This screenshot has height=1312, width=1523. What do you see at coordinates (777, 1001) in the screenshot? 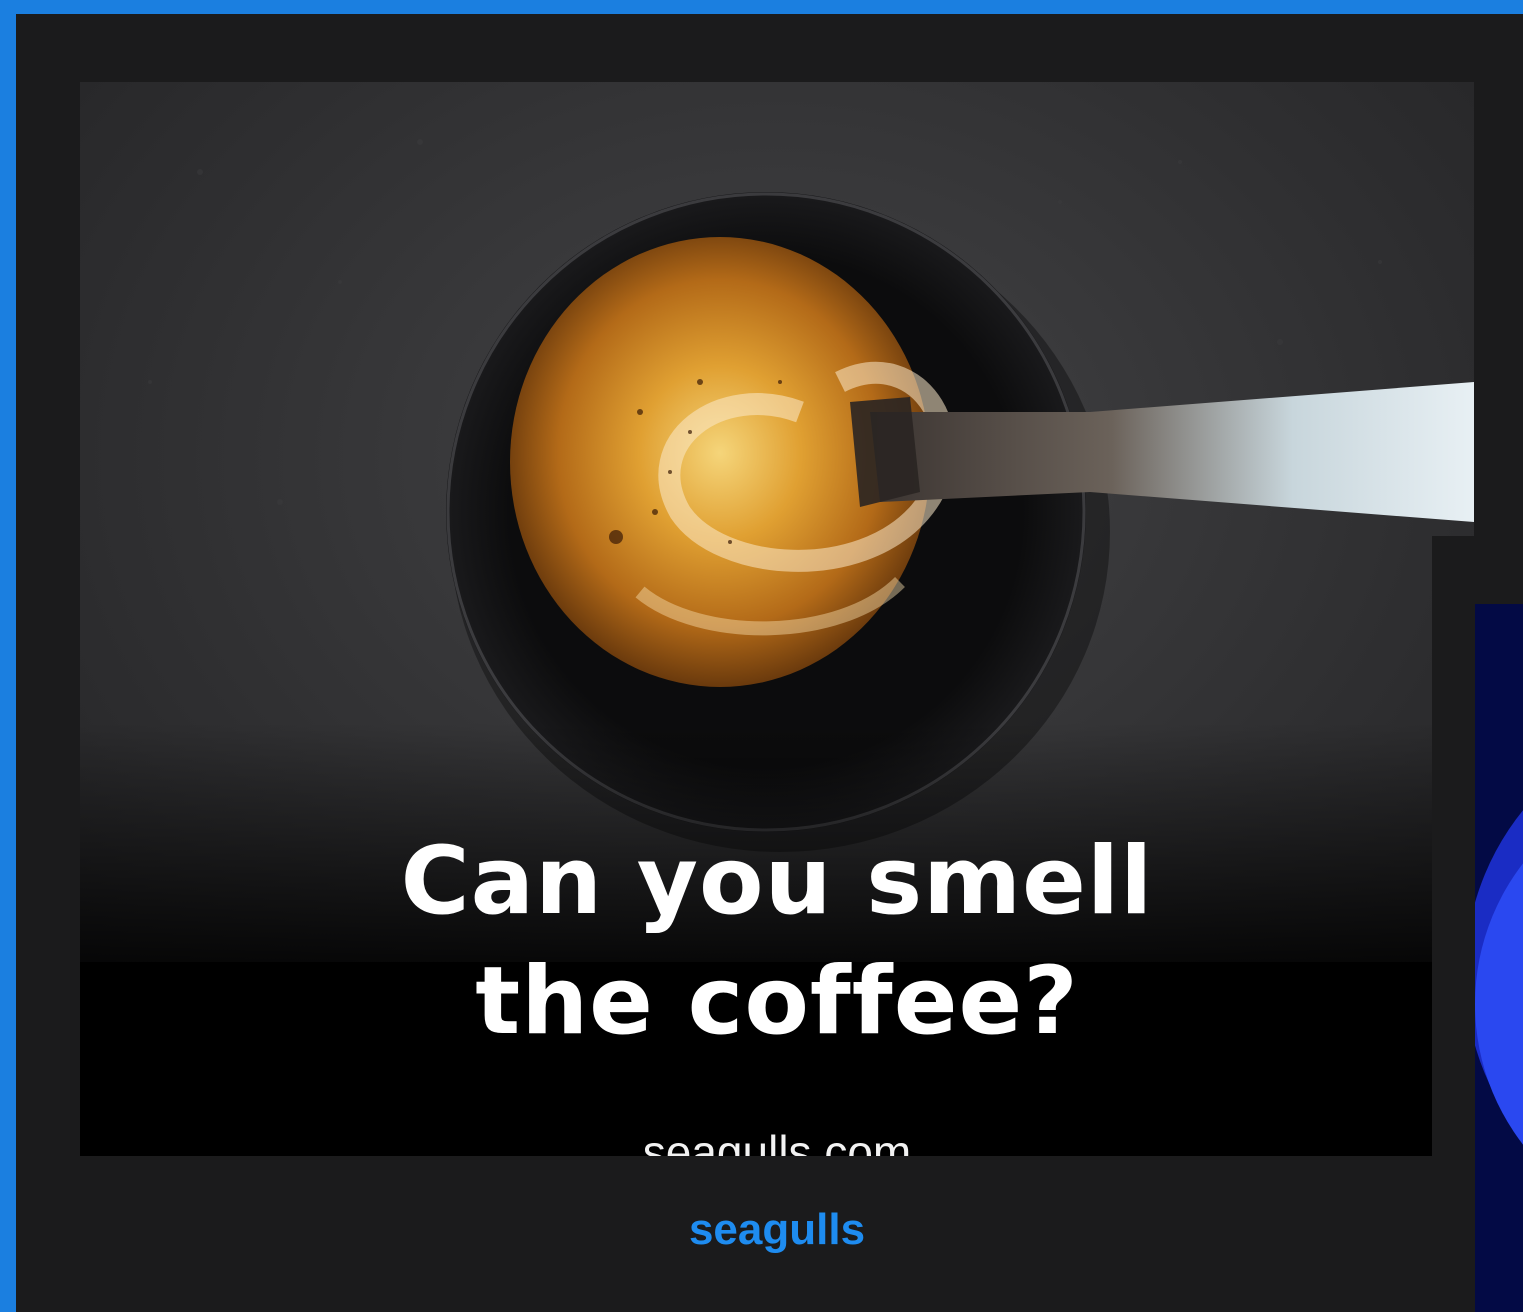
I see `ad-headline-line-2: the coffee?` at bounding box center [777, 1001].